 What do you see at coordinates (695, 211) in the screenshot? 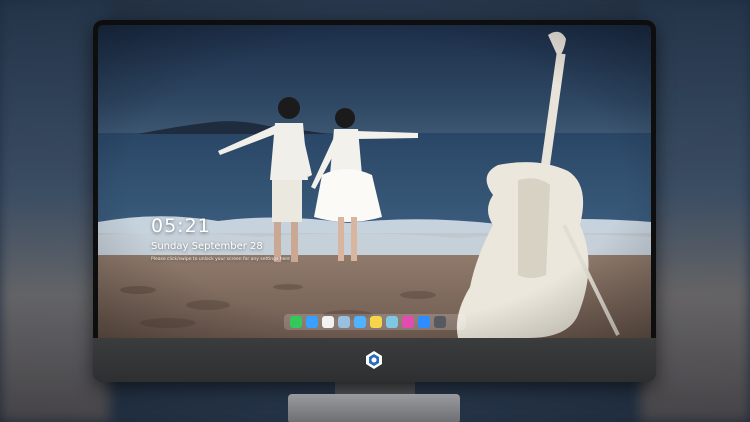
I see `background-blur-right` at bounding box center [695, 211].